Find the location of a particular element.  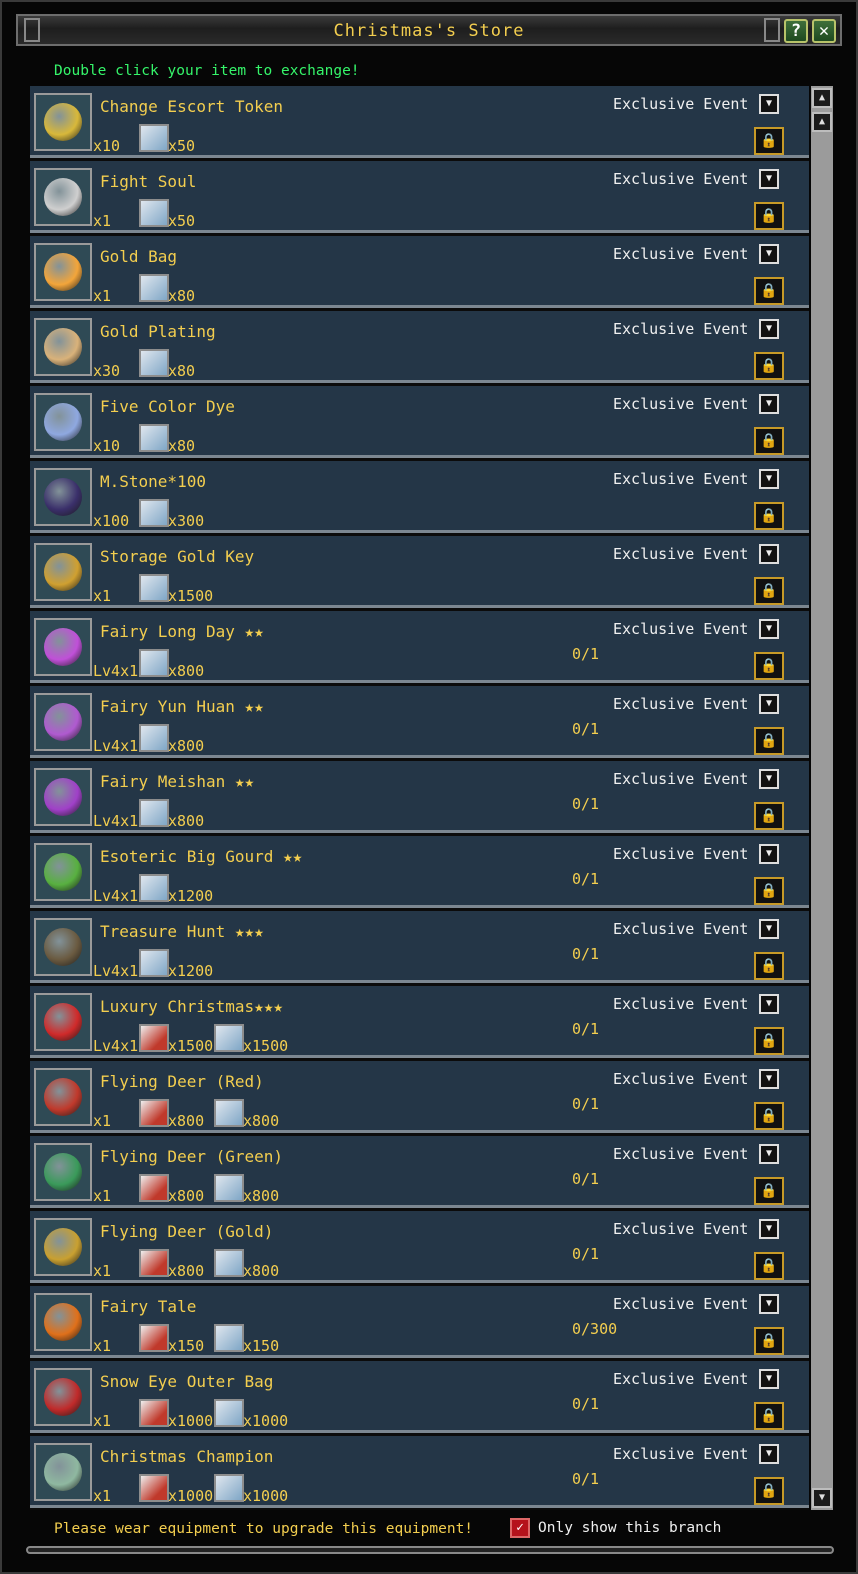

store-item-row: Five Color Dye x10 x80 Exclusive Event ▼ 🔒 is located at coordinates (419, 422).